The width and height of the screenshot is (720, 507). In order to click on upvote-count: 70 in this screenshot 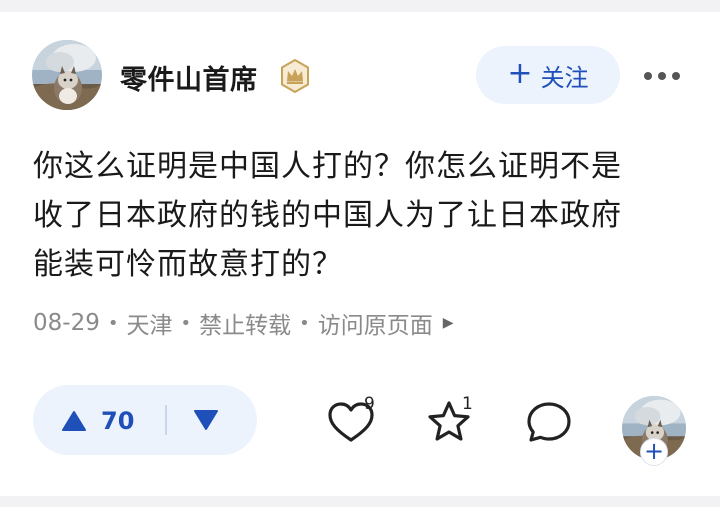, I will do `click(118, 421)`.